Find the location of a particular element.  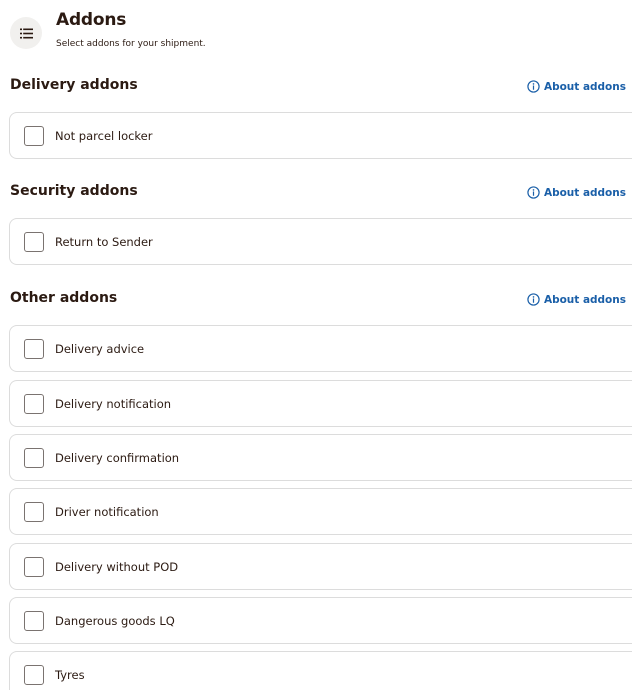

section-title: Other addons is located at coordinates (64, 298).